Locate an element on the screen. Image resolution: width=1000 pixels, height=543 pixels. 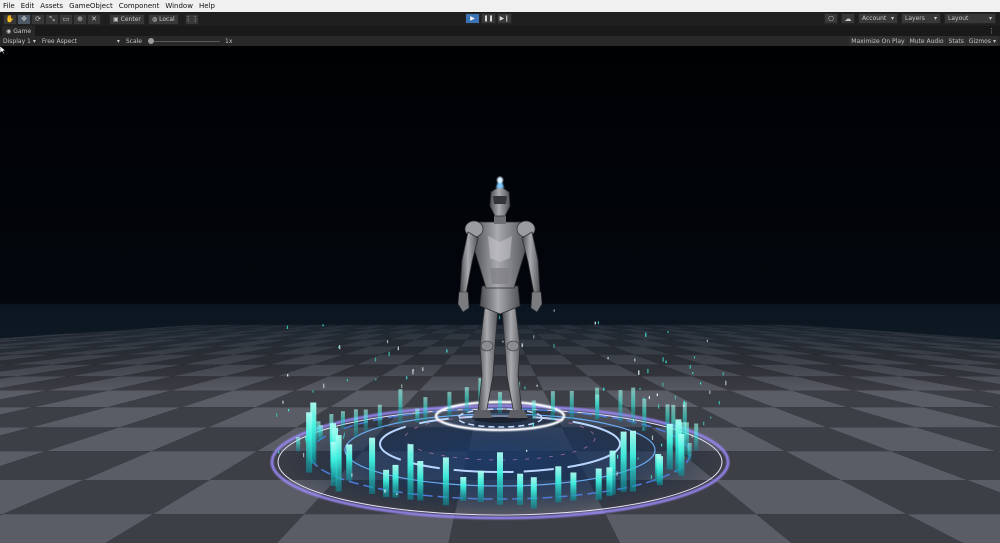
scale-control: Scale 1x is located at coordinates (179, 41).